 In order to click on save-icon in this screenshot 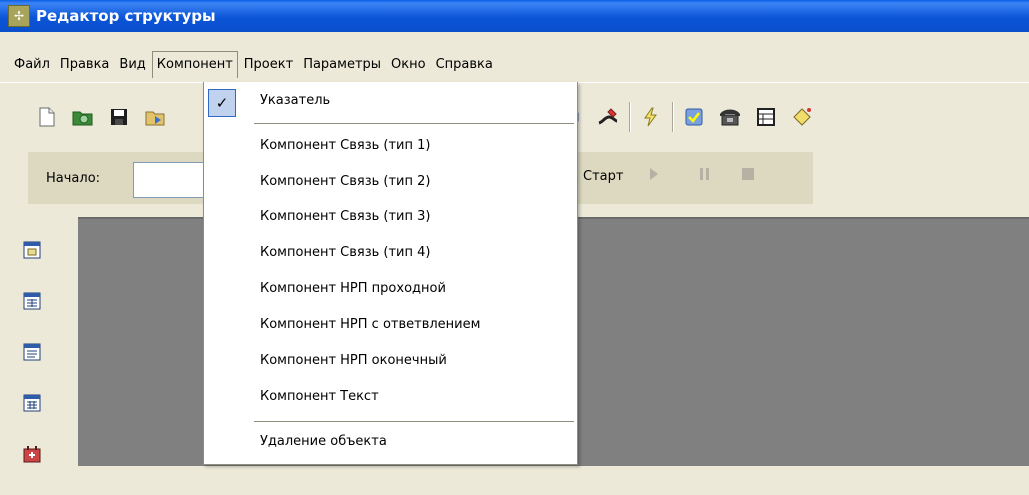, I will do `click(119, 117)`.